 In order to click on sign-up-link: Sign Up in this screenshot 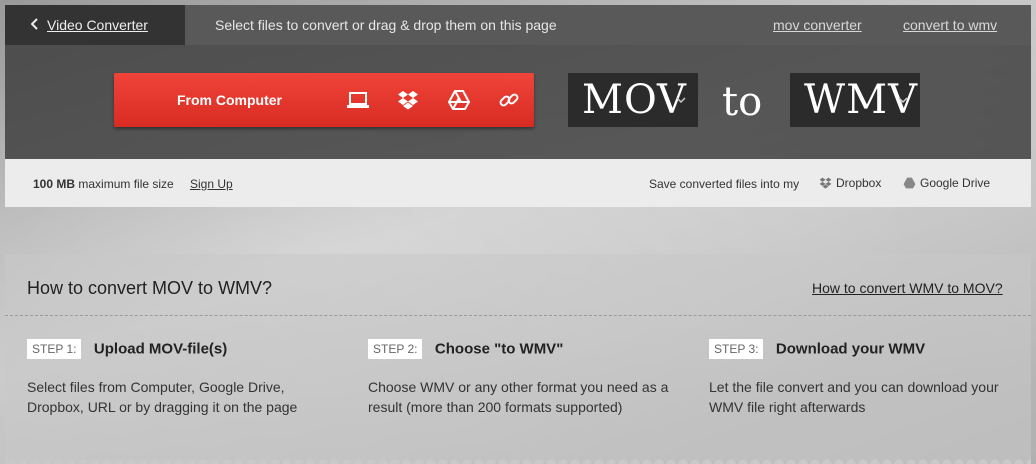, I will do `click(211, 184)`.